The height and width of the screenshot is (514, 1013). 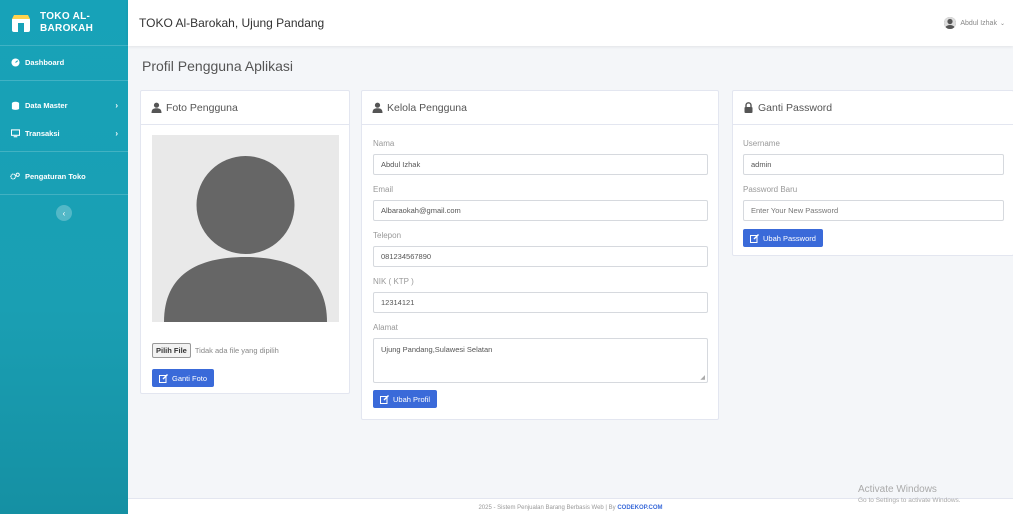 What do you see at coordinates (190, 378) in the screenshot?
I see `button-label: Ganti Foto` at bounding box center [190, 378].